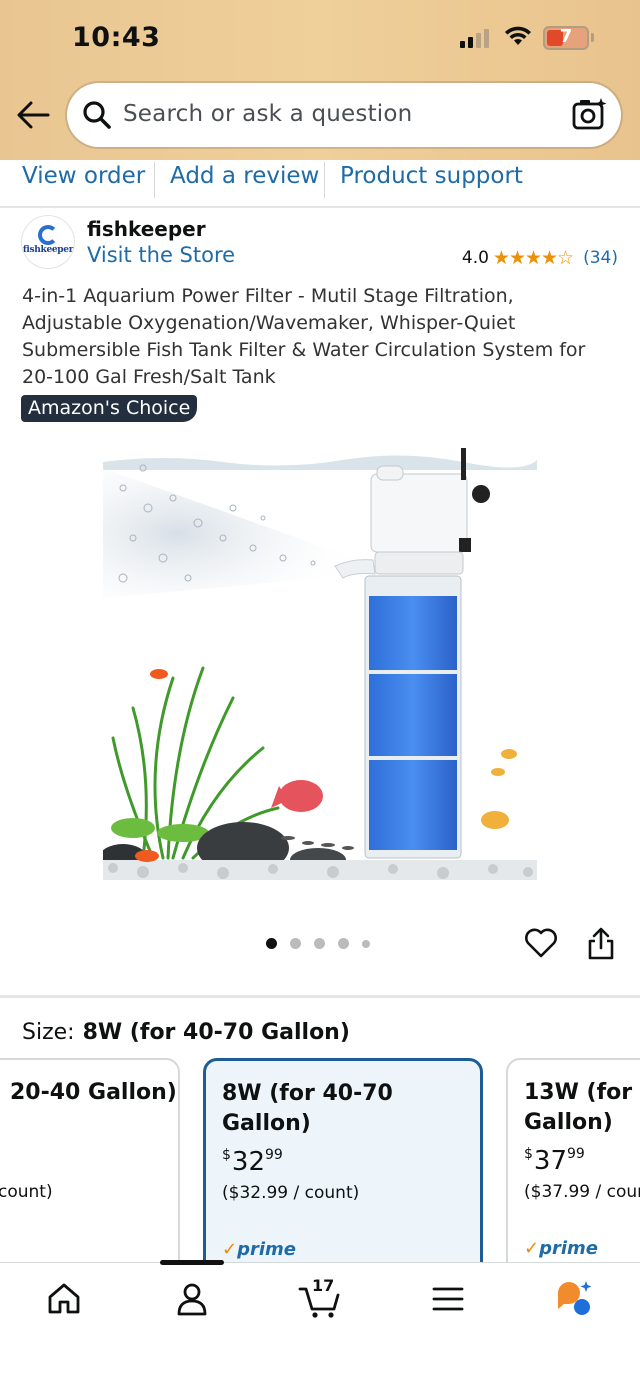 This screenshot has height=1384, width=640. Describe the element at coordinates (533, 258) in the screenshot. I see `star-rating-icon: ★★★★☆` at that location.